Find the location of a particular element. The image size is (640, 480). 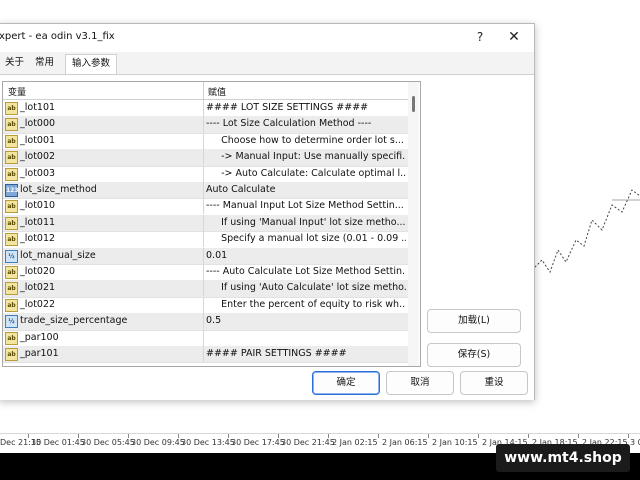

parameter-value: #### PAIR SETTINGS #### is located at coordinates (306, 353).